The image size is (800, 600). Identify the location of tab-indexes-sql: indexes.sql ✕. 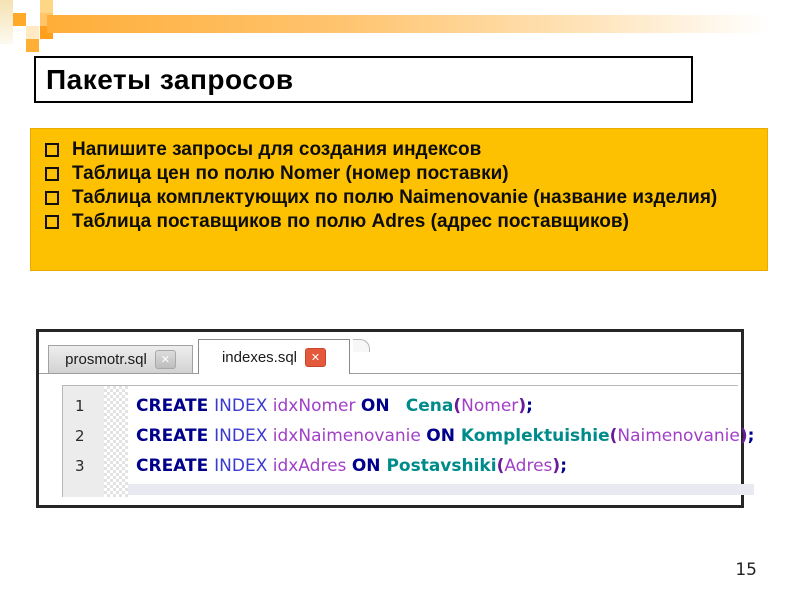
(274, 356).